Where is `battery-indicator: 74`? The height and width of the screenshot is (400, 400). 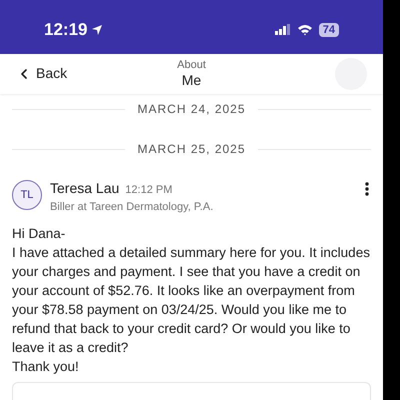 battery-indicator: 74 is located at coordinates (328, 29).